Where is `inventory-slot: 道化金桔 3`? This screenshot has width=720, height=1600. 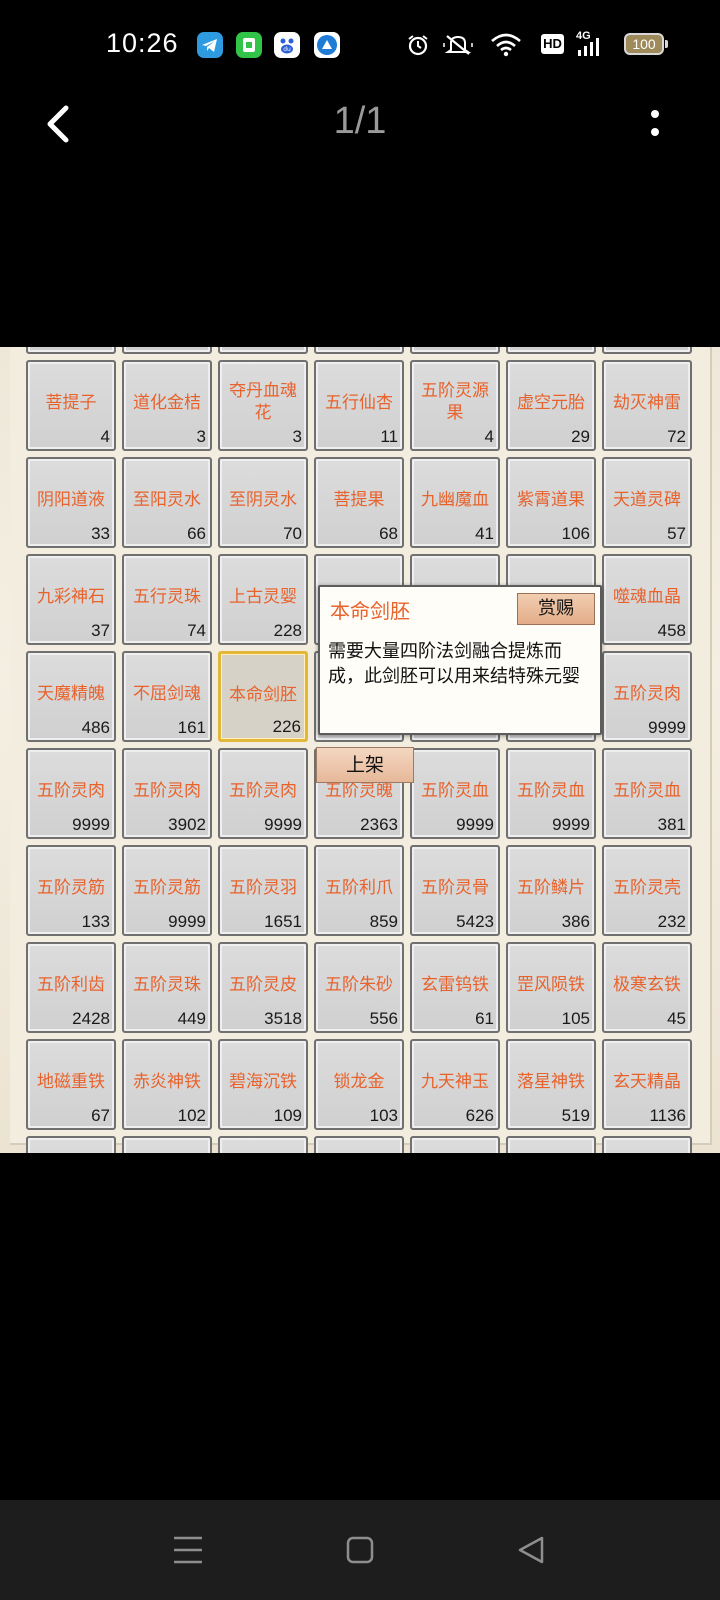 inventory-slot: 道化金桔 3 is located at coordinates (167, 405).